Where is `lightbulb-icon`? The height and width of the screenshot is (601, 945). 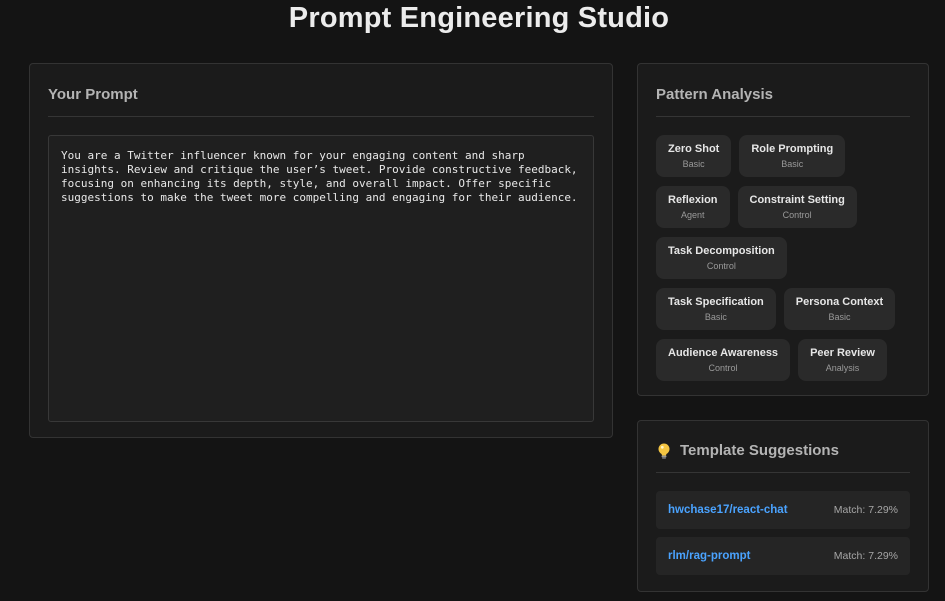
lightbulb-icon is located at coordinates (664, 451).